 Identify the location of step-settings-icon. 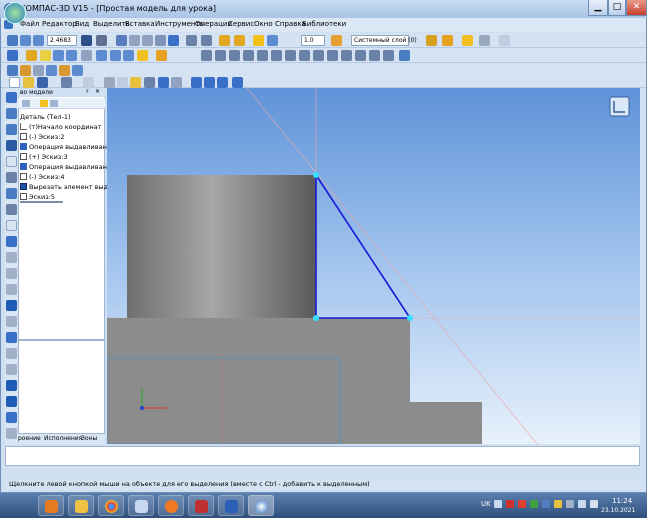
(336, 40).